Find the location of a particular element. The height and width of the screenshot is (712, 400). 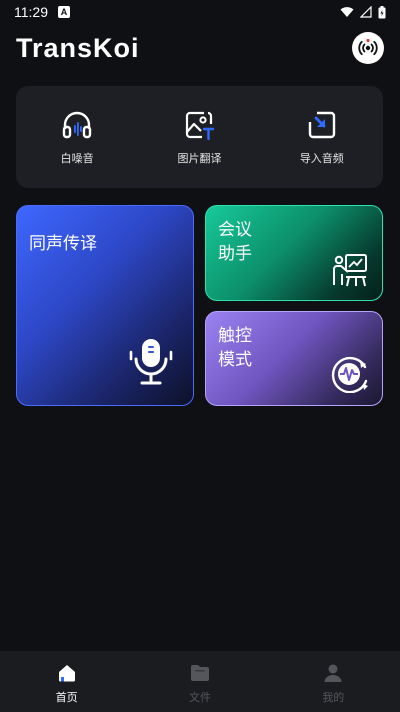

app-logo: TransKoi is located at coordinates (78, 47).